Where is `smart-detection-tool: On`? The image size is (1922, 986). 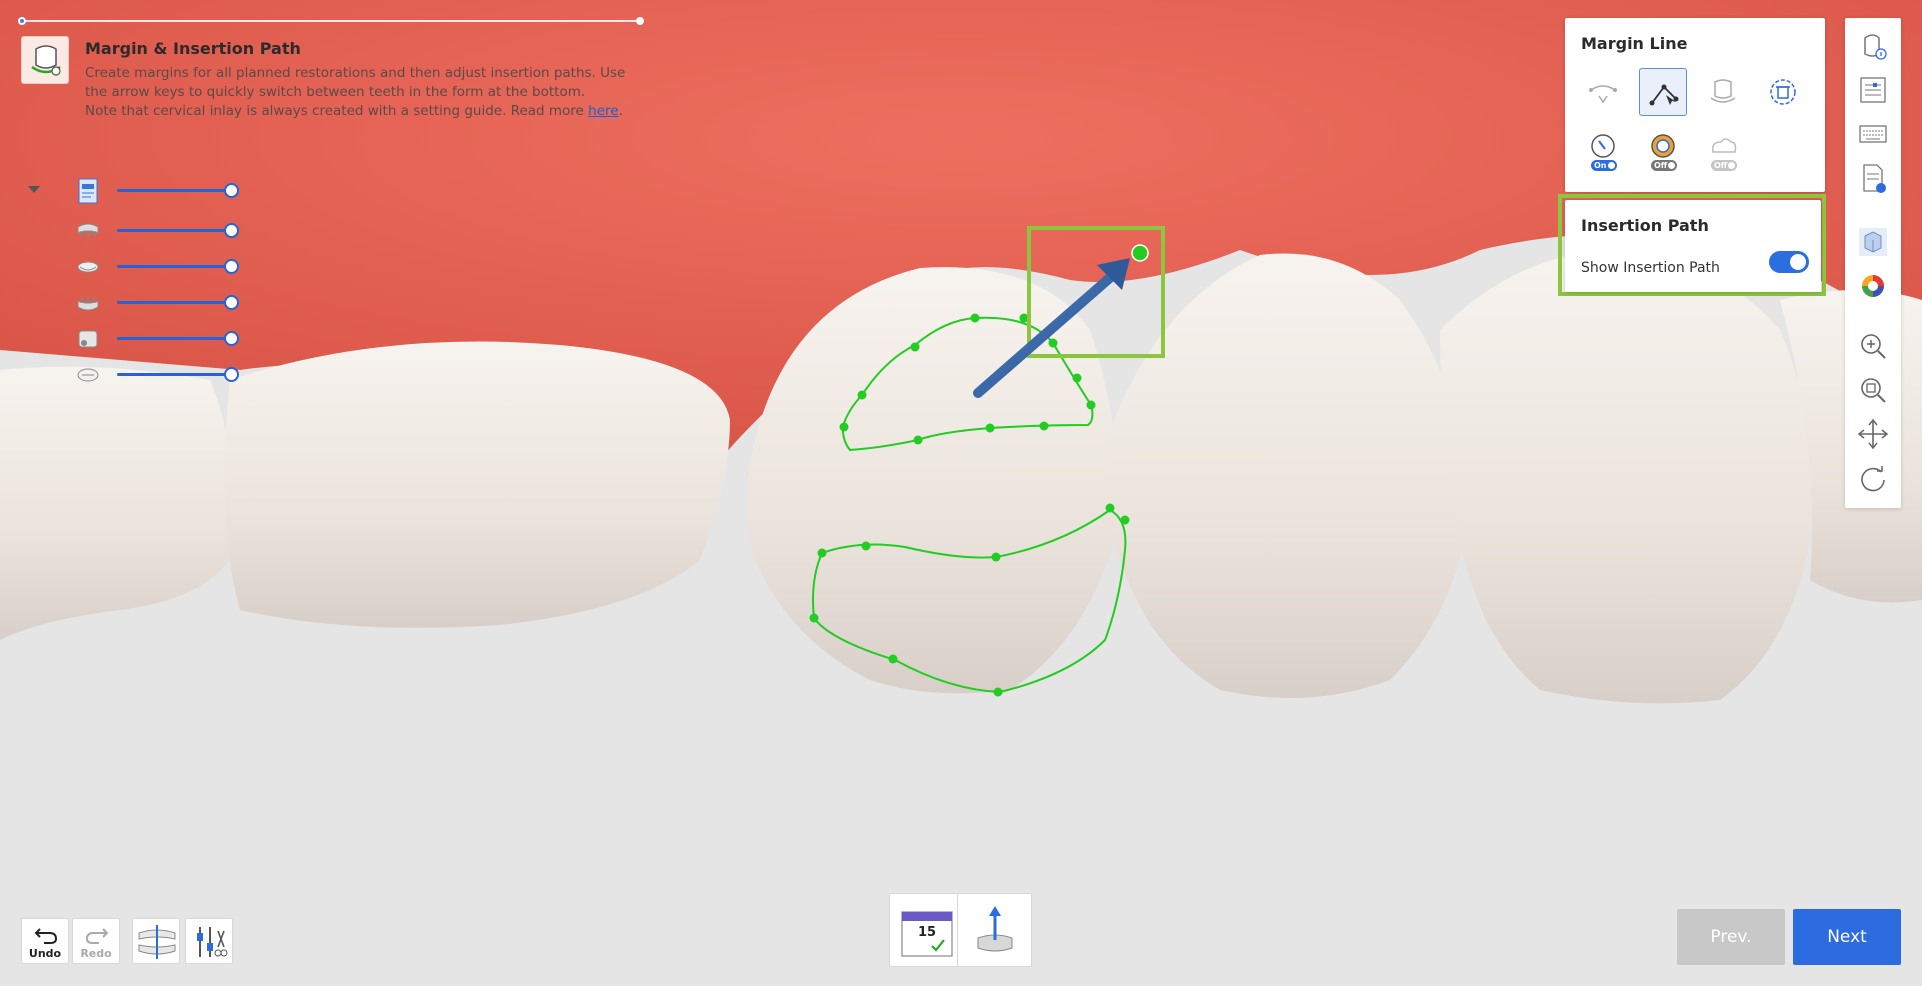
smart-detection-tool: On is located at coordinates (1603, 152).